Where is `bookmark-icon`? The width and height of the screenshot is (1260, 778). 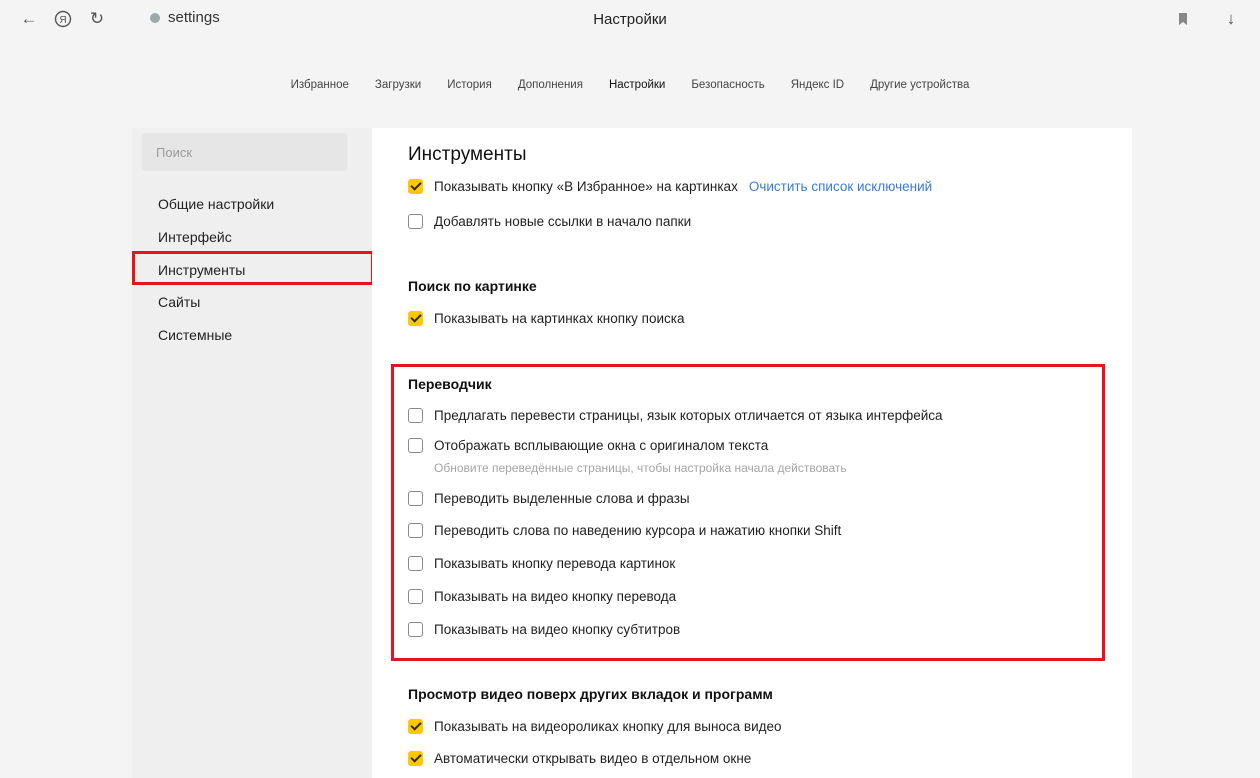
bookmark-icon is located at coordinates (1183, 19).